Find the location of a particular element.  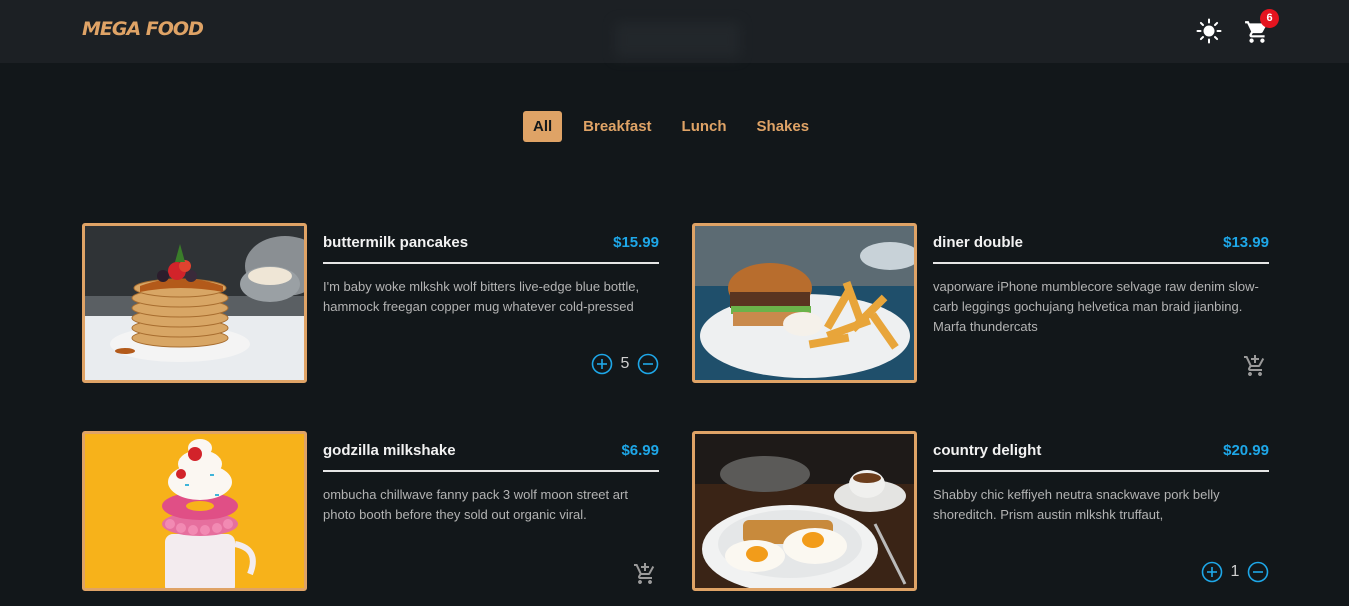

quantity-stepper: 5 is located at coordinates (625, 364).